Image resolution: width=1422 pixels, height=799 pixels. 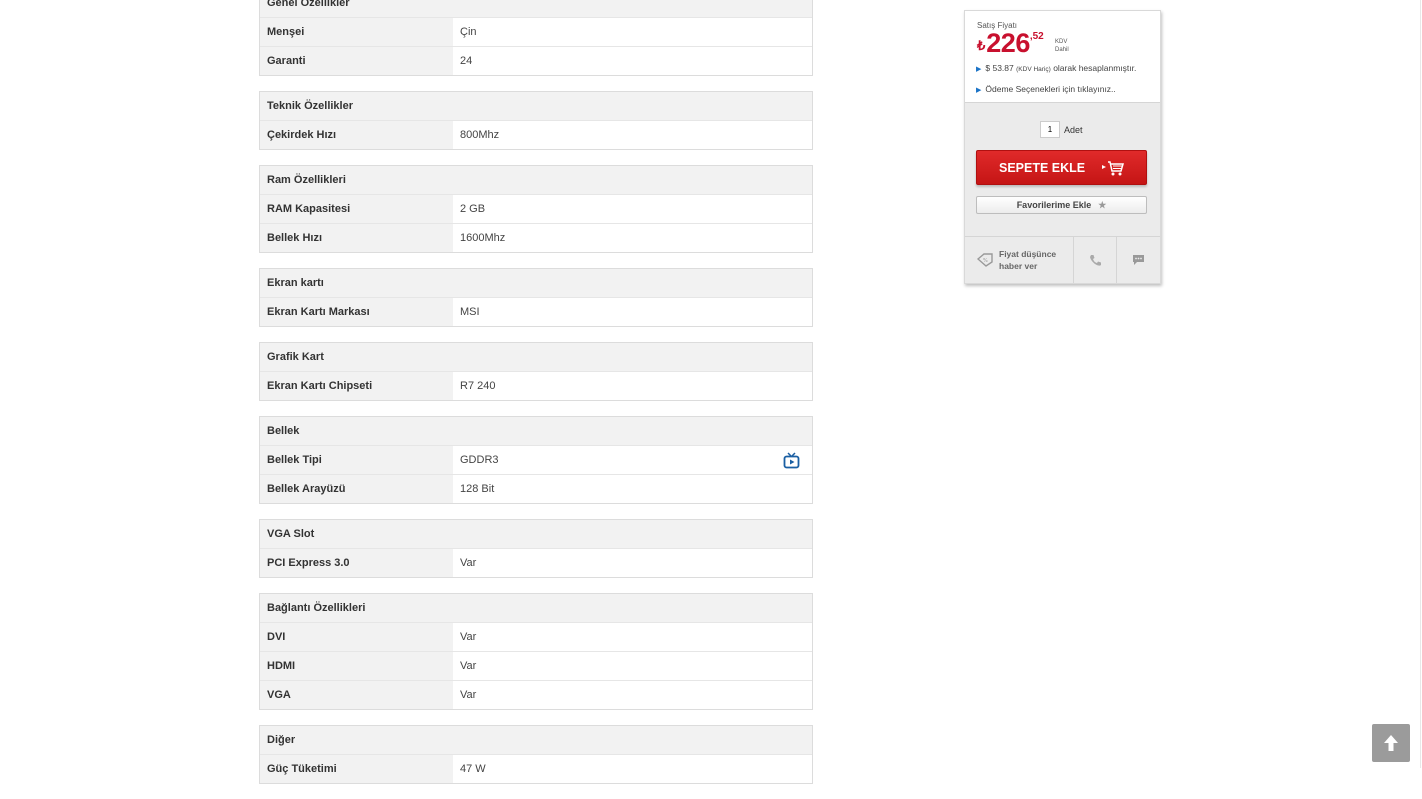 I want to click on quantity-unit: Adet, so click(x=1073, y=129).